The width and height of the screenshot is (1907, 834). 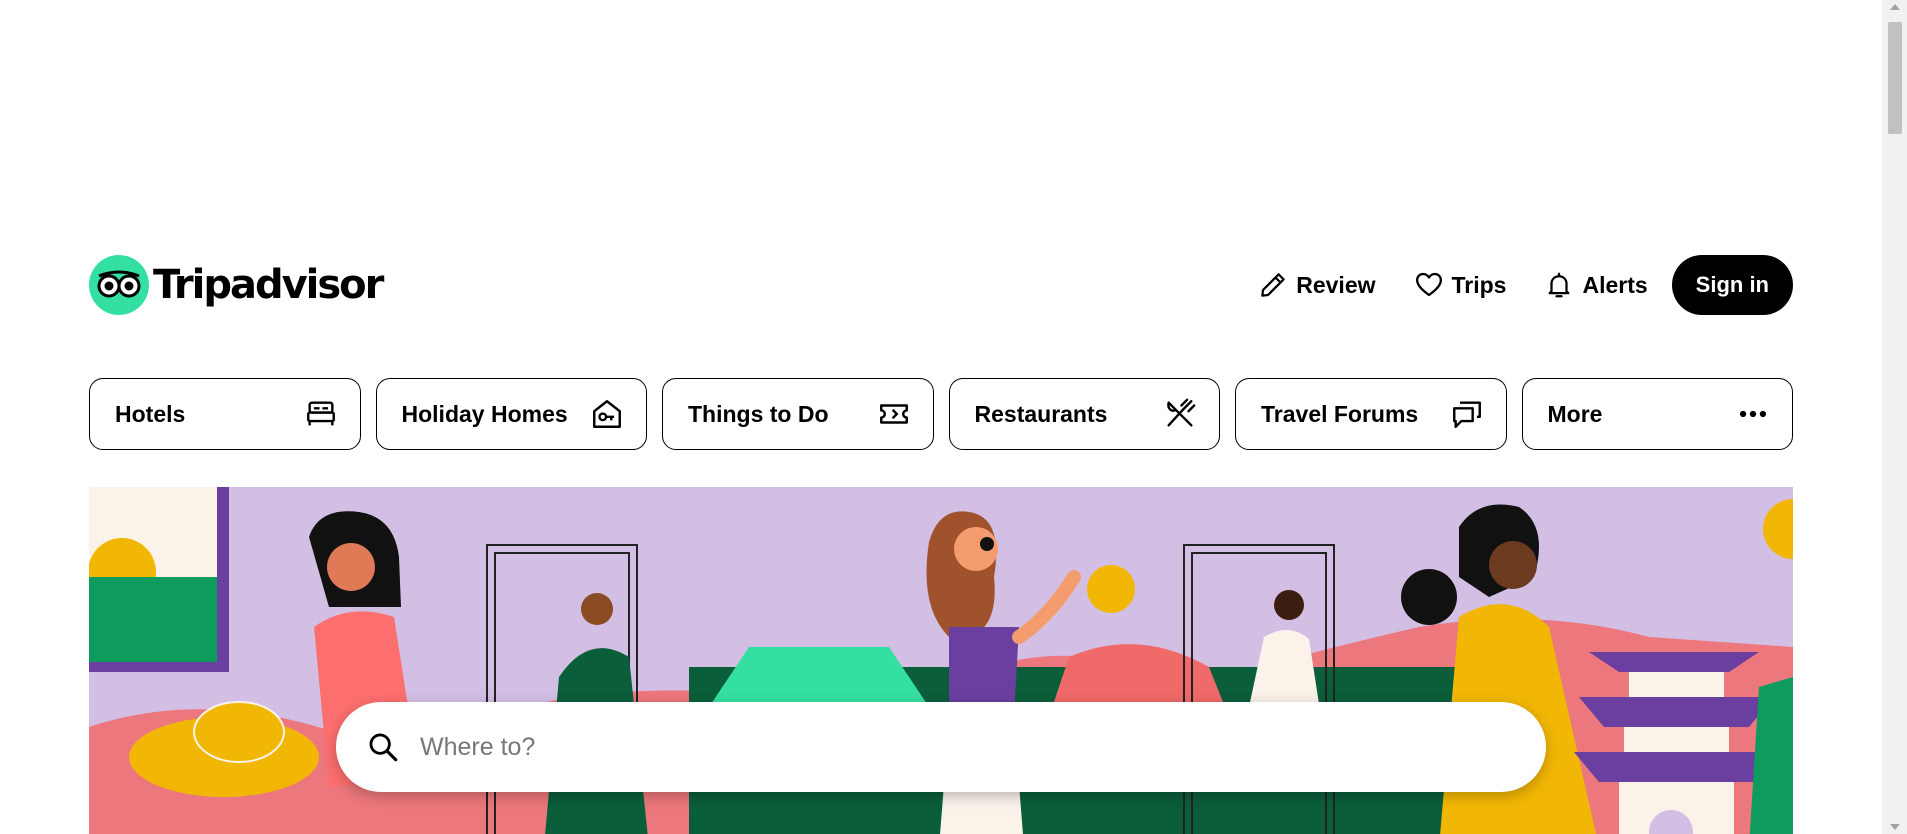 I want to click on review-label: Review, so click(x=1336, y=284).